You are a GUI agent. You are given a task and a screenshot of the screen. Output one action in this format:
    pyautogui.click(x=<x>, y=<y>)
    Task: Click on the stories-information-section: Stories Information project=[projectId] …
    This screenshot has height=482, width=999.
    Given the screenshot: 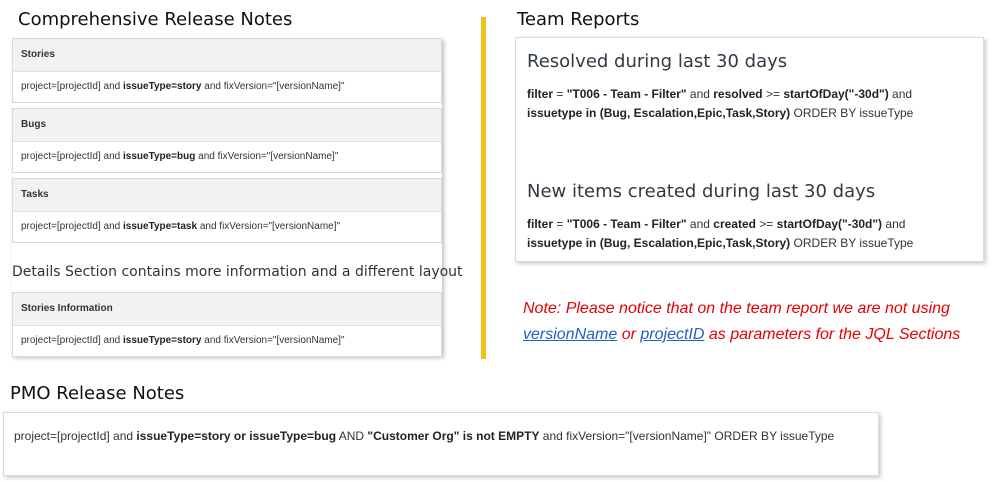 What is the action you would take?
    pyautogui.click(x=227, y=324)
    